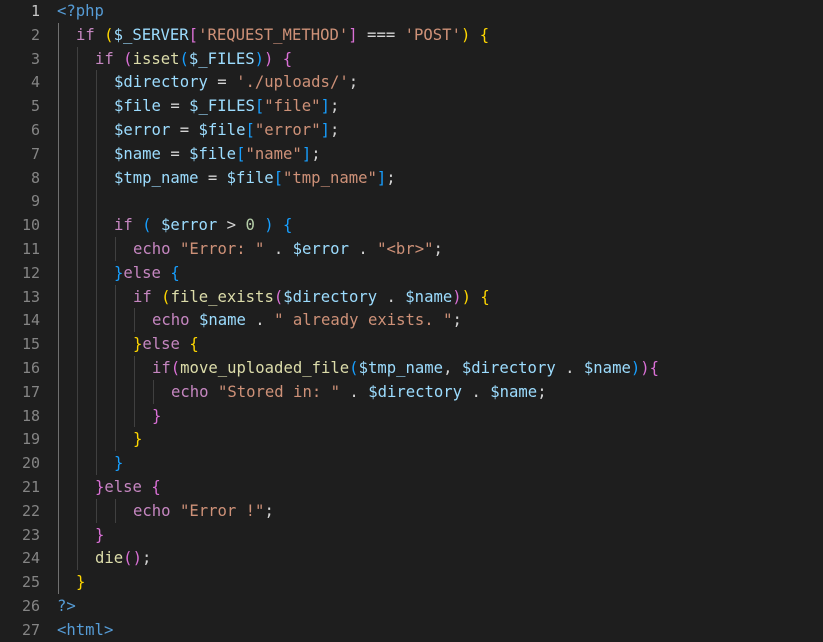 This screenshot has width=823, height=642. I want to click on code-line: echo "Error !";, so click(203, 511).